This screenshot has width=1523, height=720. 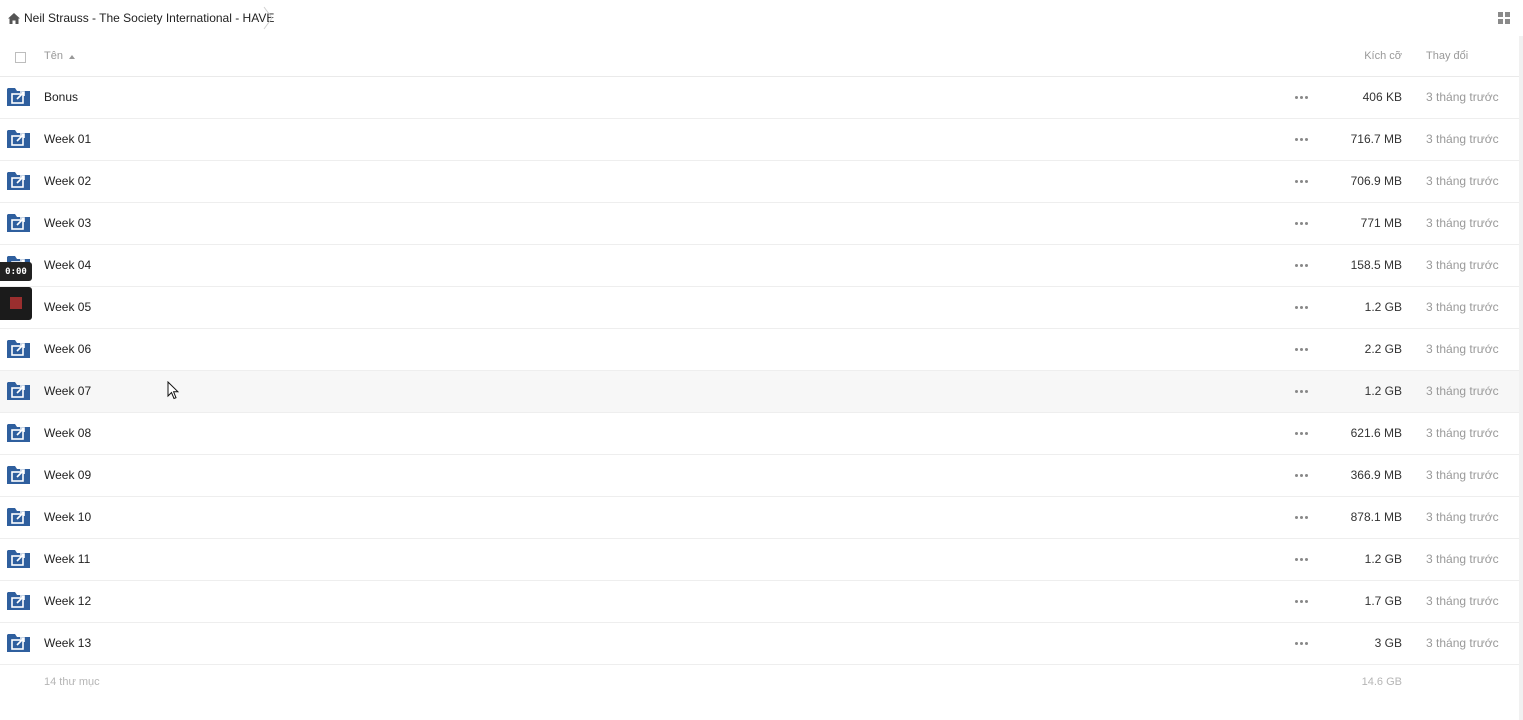 What do you see at coordinates (759, 350) in the screenshot?
I see `folder-row: Week 06 2.2 GB 3 tháng trước` at bounding box center [759, 350].